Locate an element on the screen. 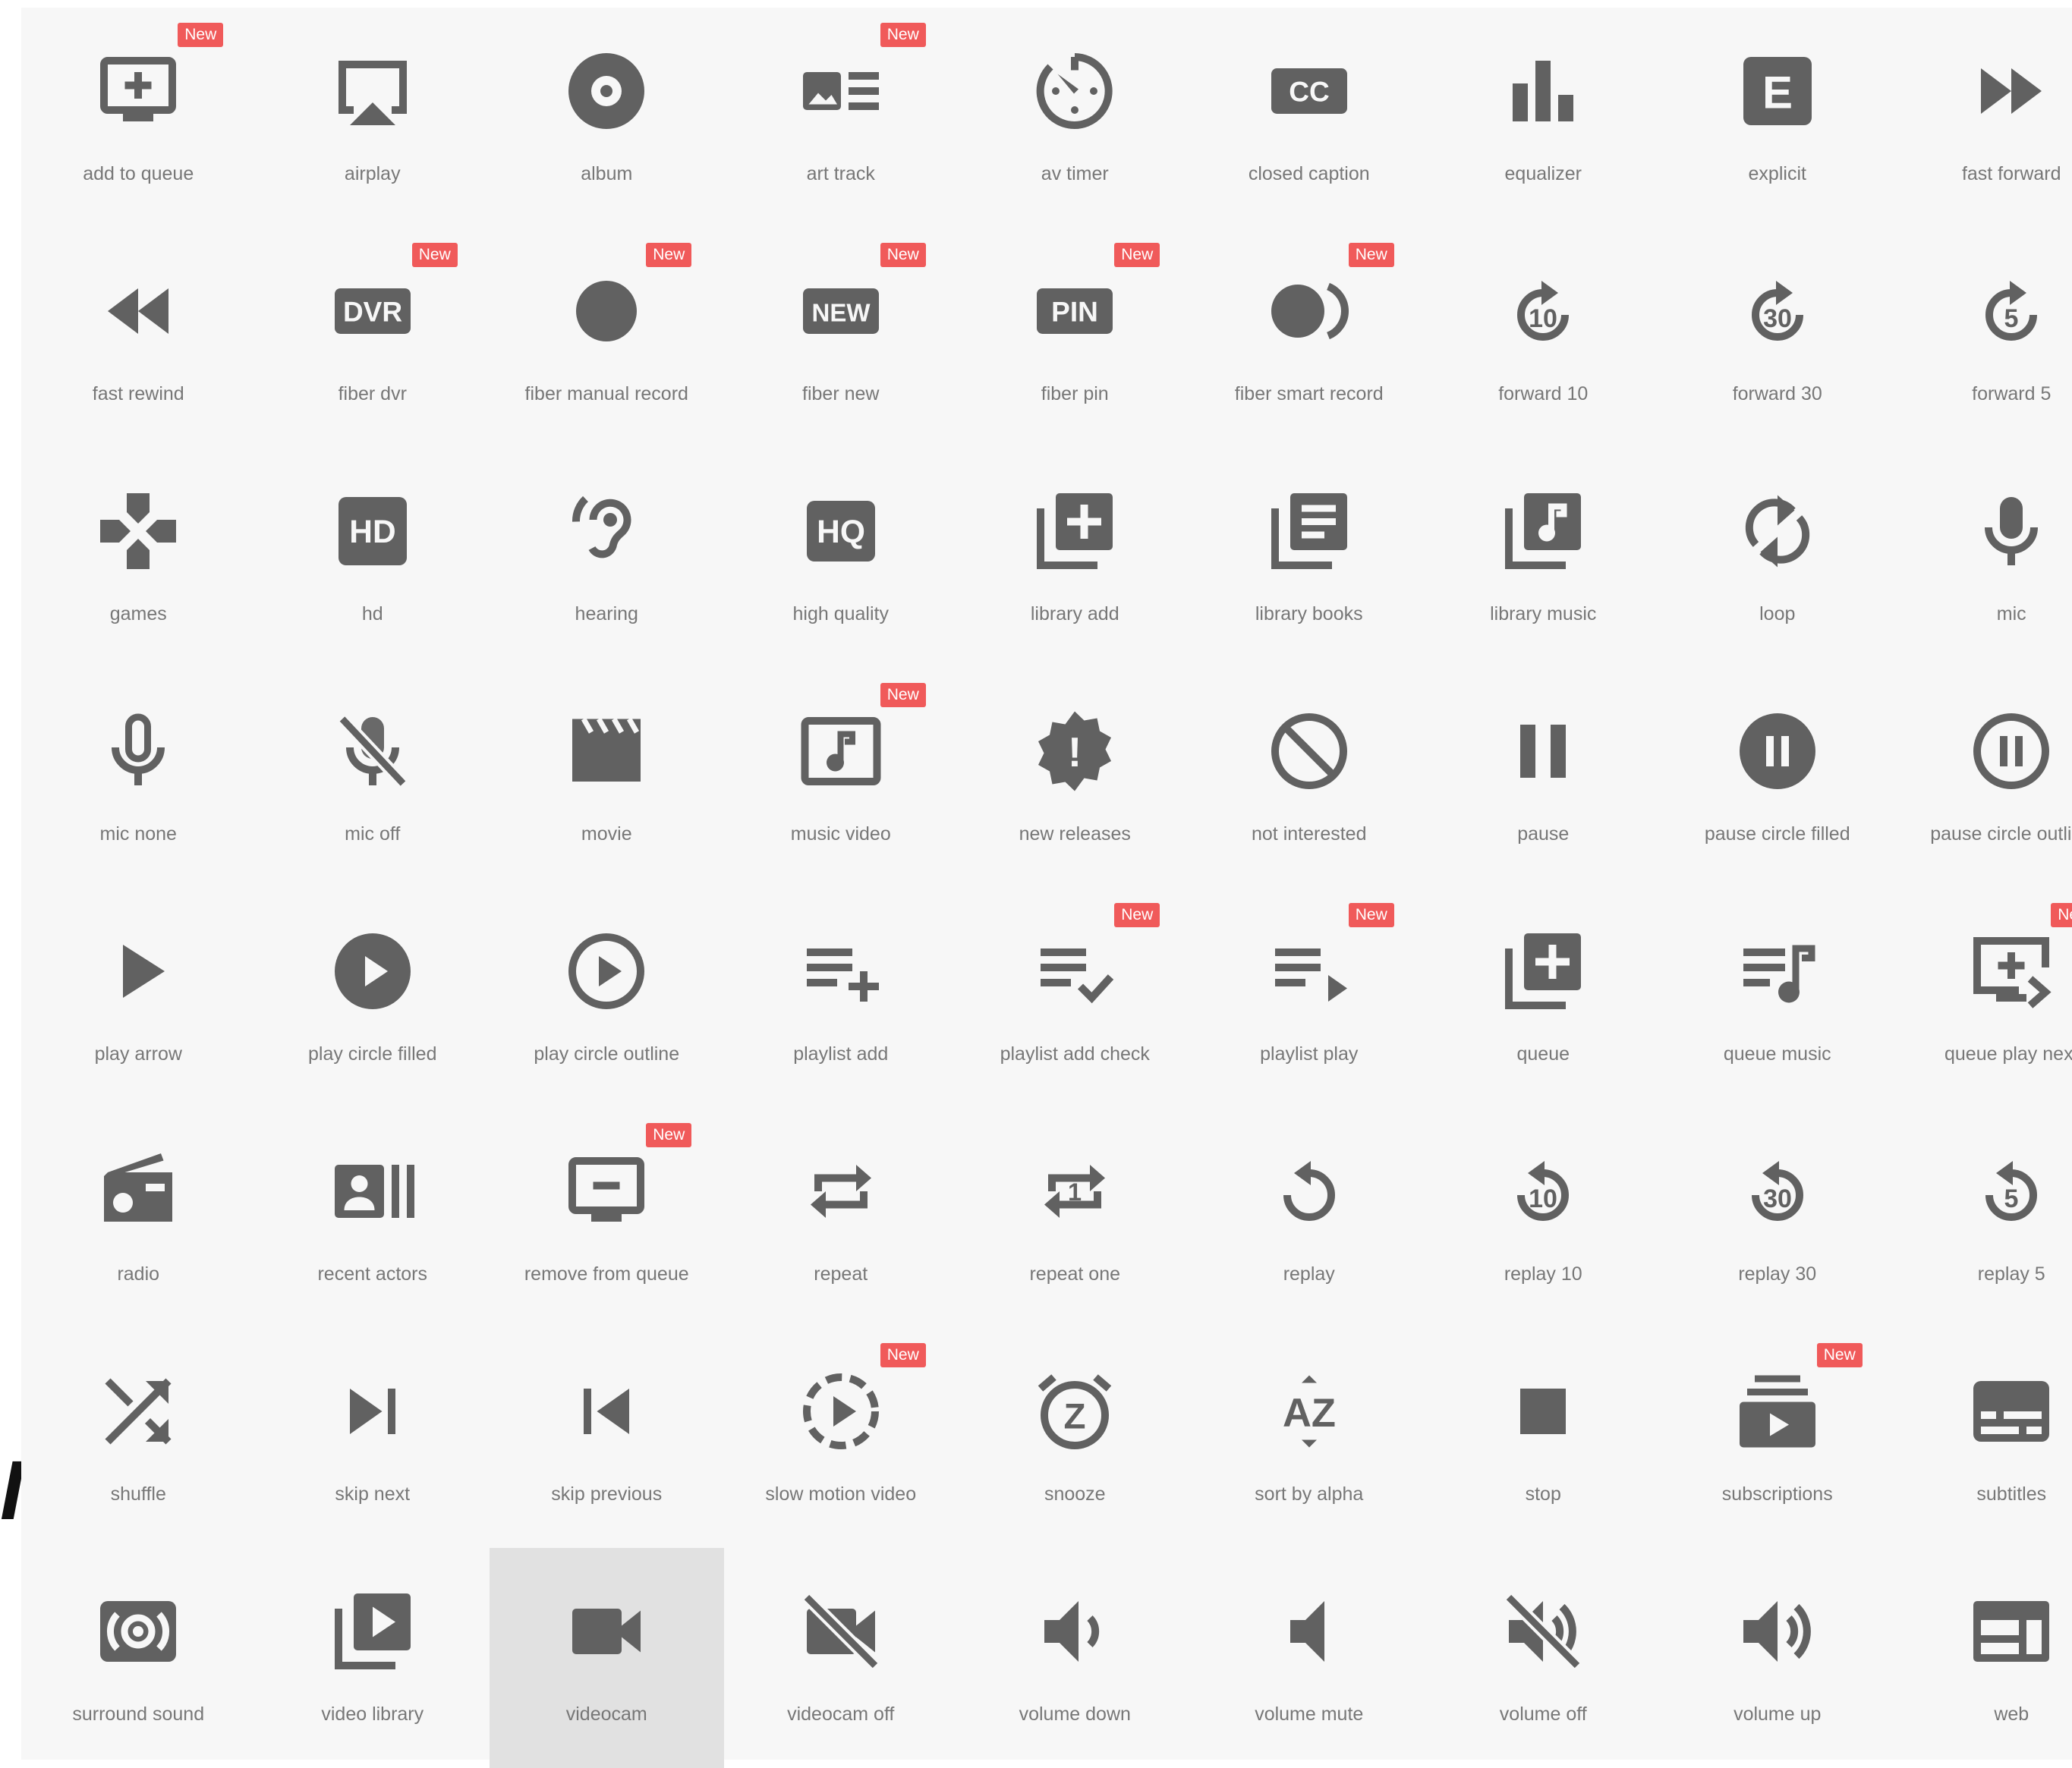  icon-tile-radio: radio is located at coordinates (138, 1218).